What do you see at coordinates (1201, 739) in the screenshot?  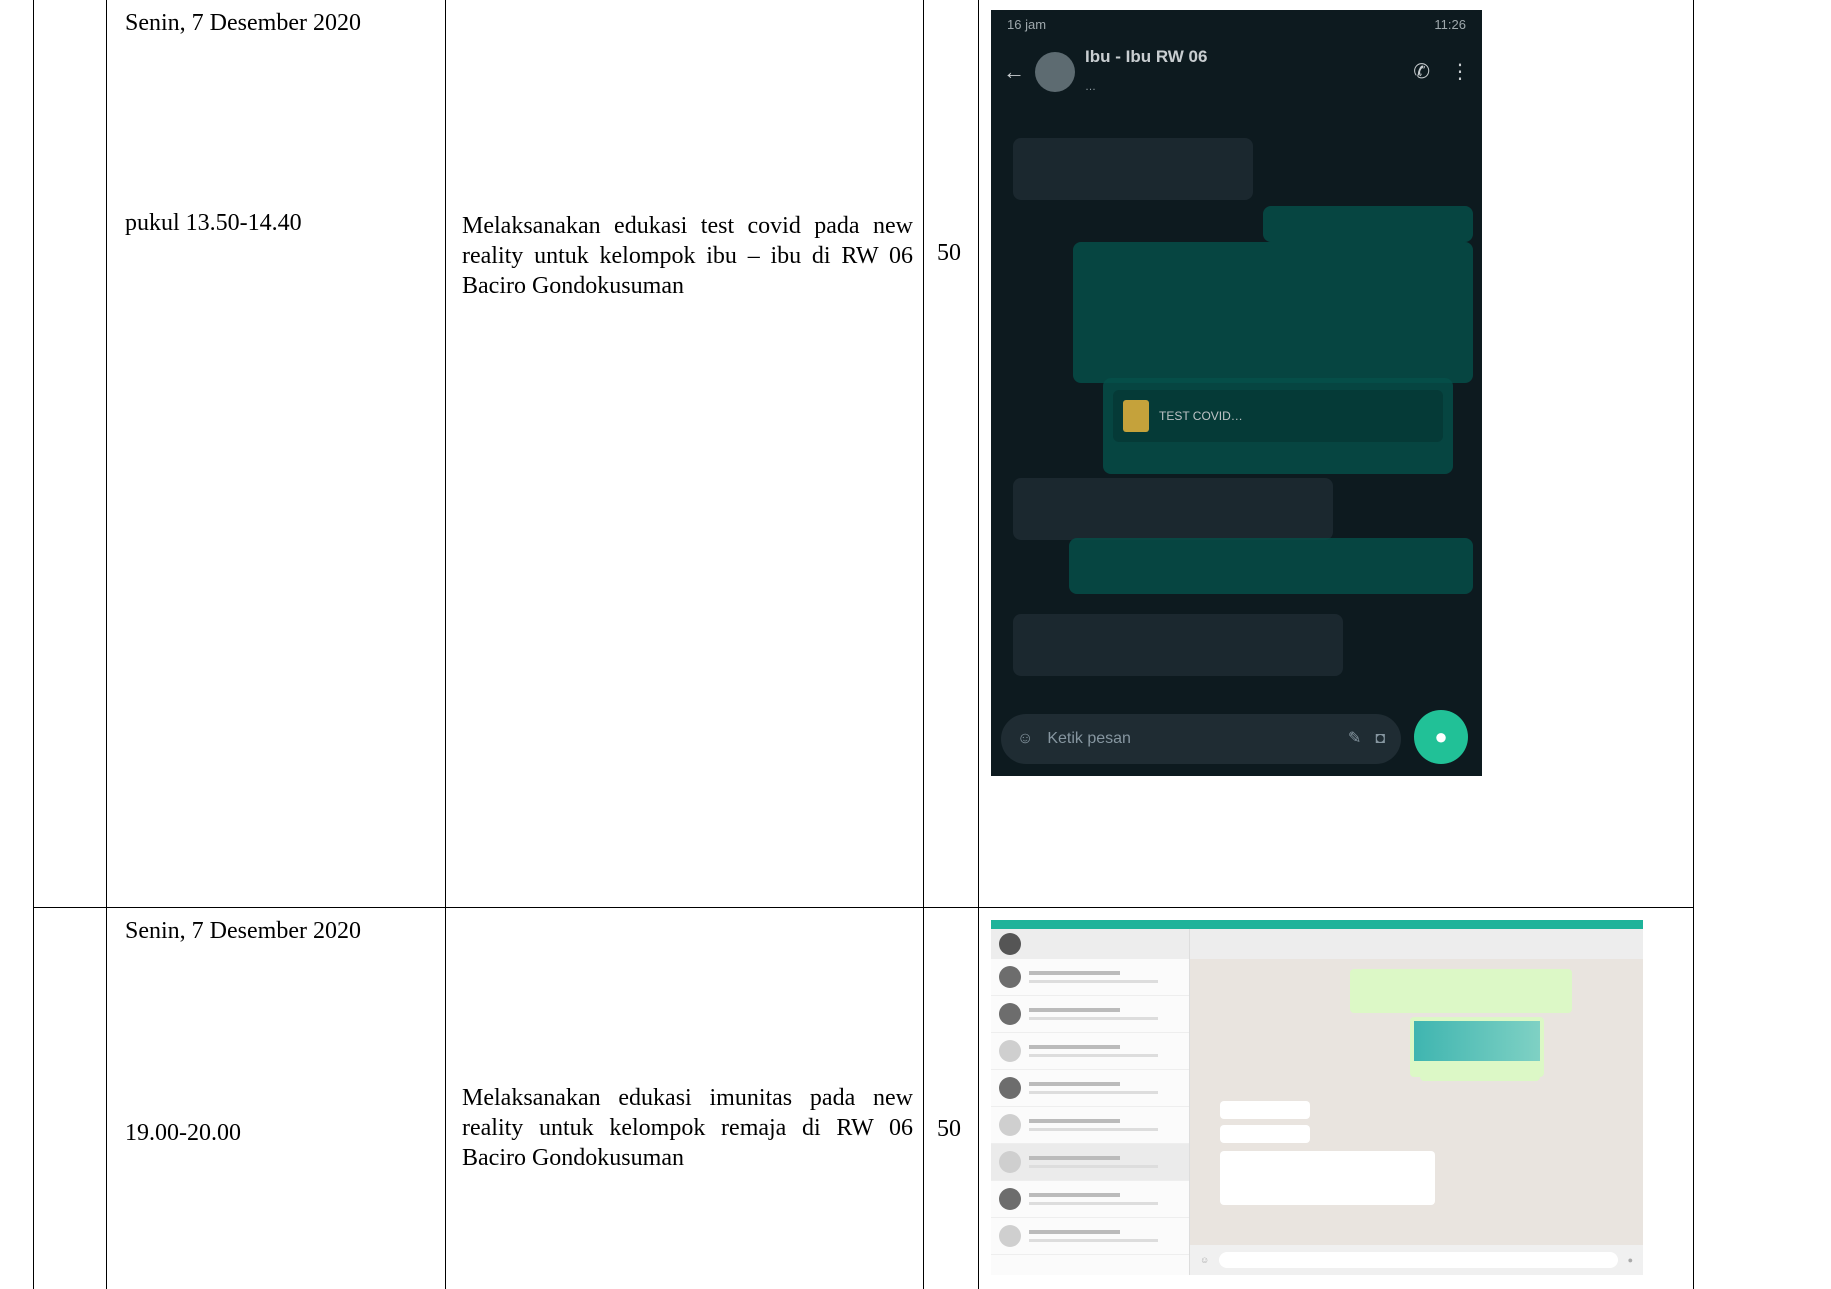 I see `message-input: ☺ Ketik pesan ✎ ◘` at bounding box center [1201, 739].